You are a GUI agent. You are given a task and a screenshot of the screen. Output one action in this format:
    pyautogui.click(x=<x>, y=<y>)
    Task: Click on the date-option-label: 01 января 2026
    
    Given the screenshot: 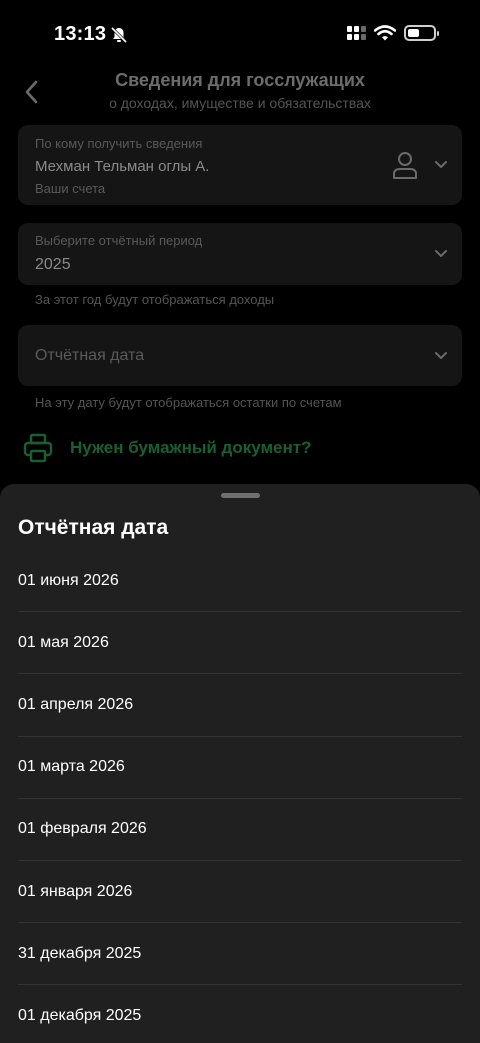 What is the action you would take?
    pyautogui.click(x=75, y=891)
    